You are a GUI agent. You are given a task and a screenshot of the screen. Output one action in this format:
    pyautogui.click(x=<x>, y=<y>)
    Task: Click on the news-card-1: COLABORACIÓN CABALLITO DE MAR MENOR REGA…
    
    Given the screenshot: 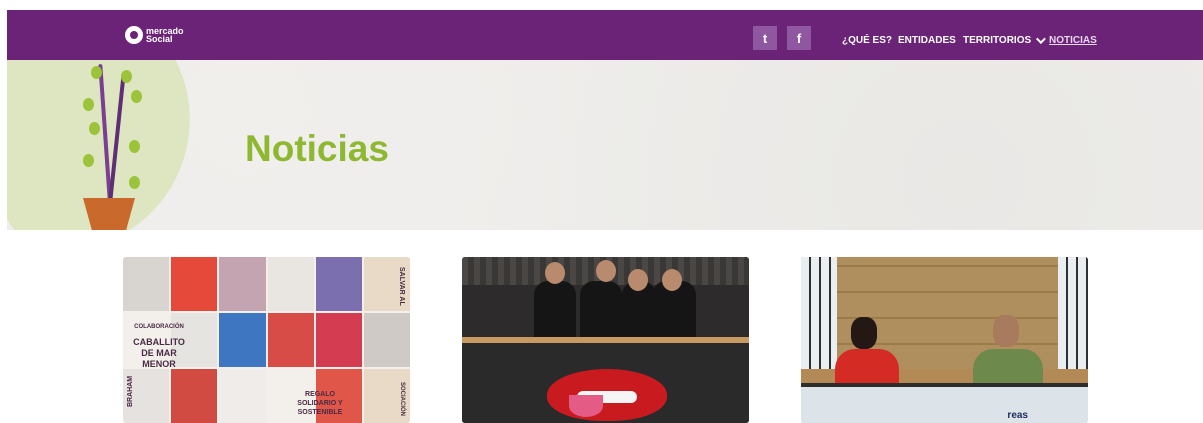 What is the action you would take?
    pyautogui.click(x=266, y=340)
    